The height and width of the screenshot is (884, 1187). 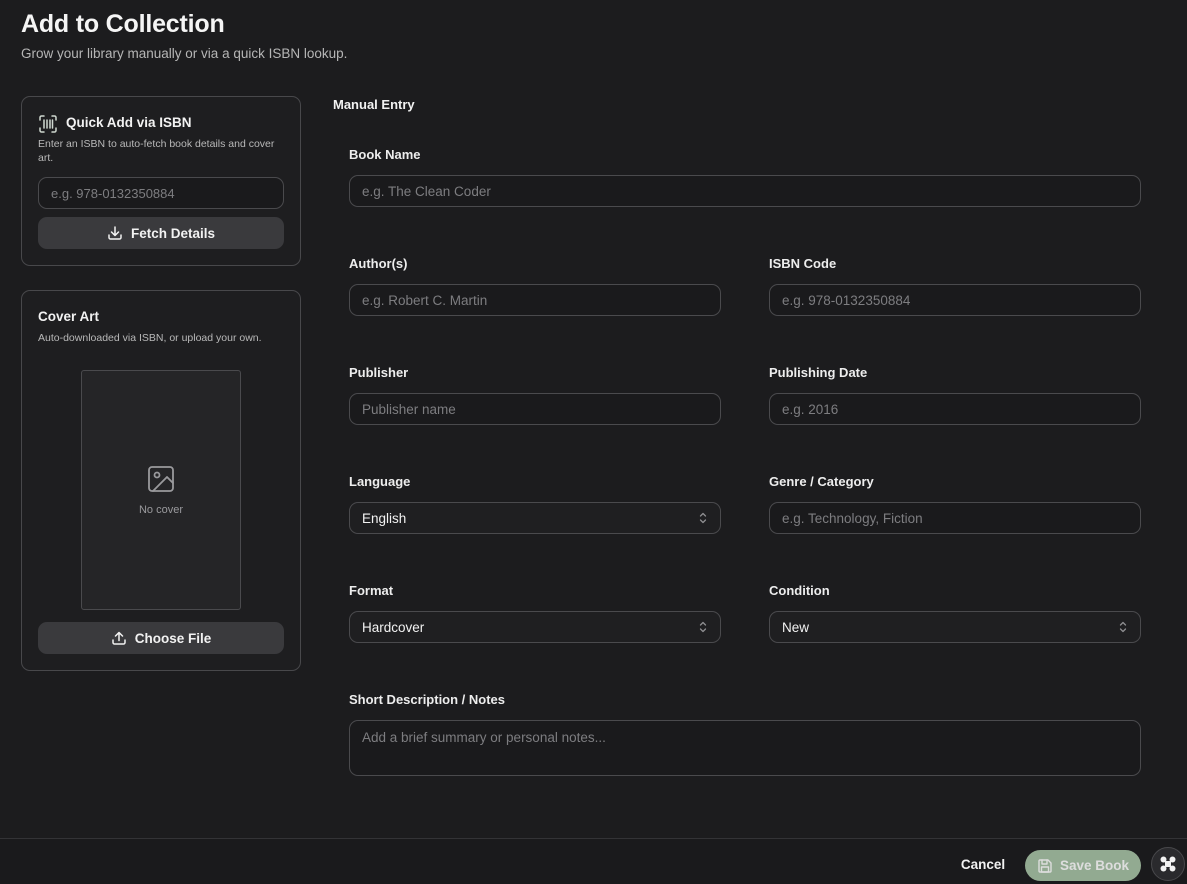 What do you see at coordinates (1094, 865) in the screenshot?
I see `save-book-label: Save Book` at bounding box center [1094, 865].